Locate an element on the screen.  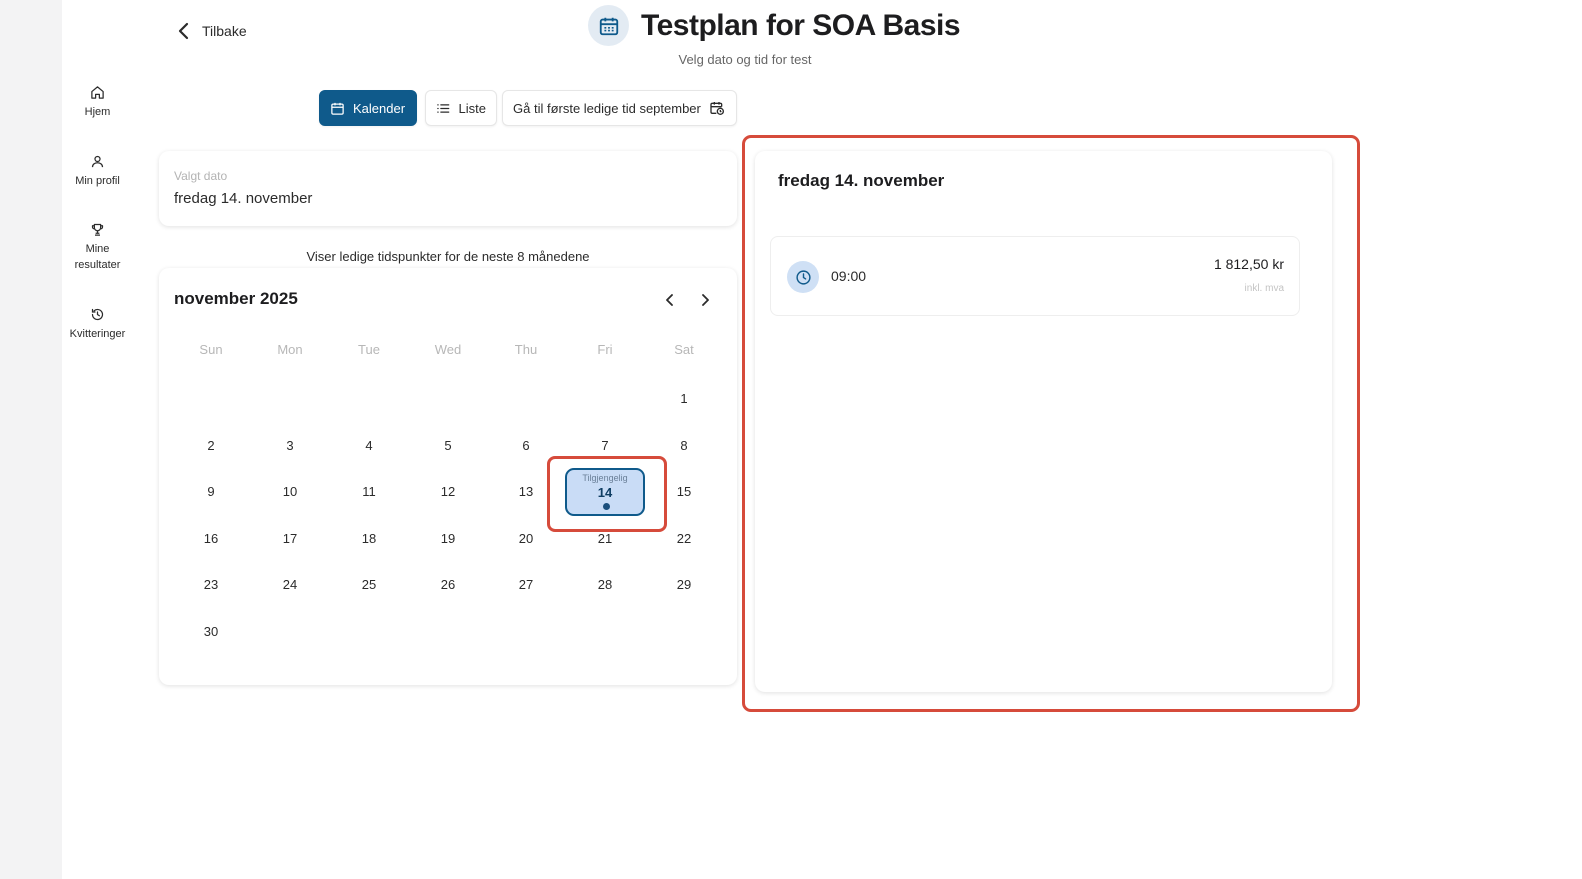
day-cell: 20 is located at coordinates (526, 539).